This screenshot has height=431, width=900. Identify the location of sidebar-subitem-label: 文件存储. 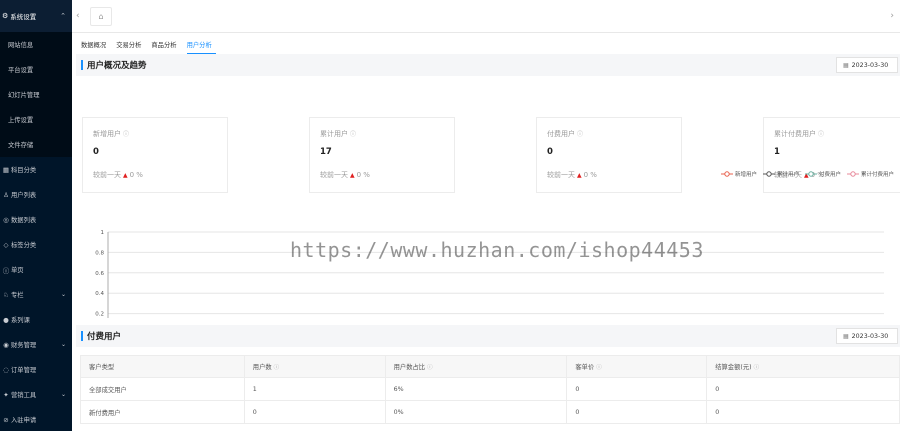
(21, 145).